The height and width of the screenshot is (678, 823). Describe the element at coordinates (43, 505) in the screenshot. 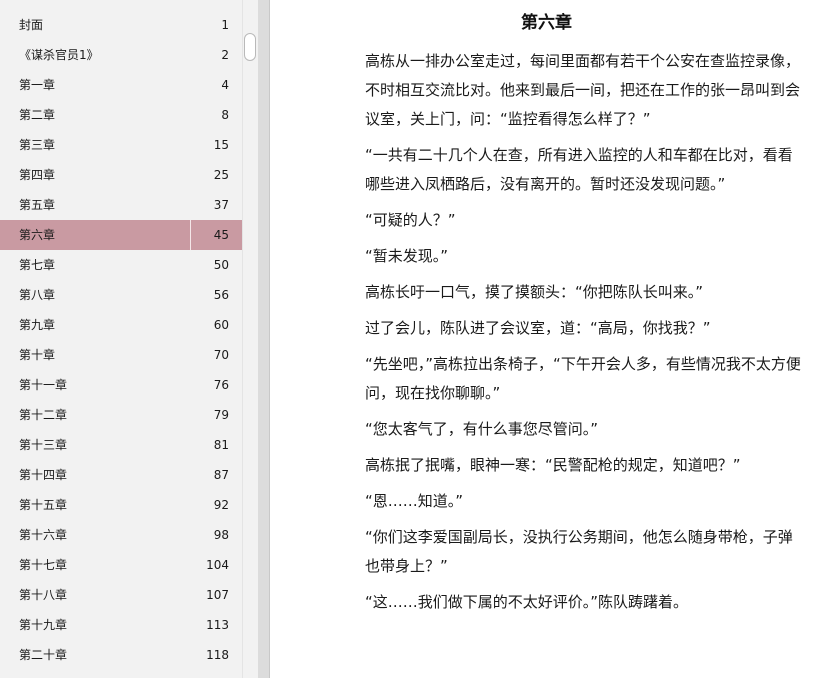

I see `toc-item-title: 第十五章` at that location.